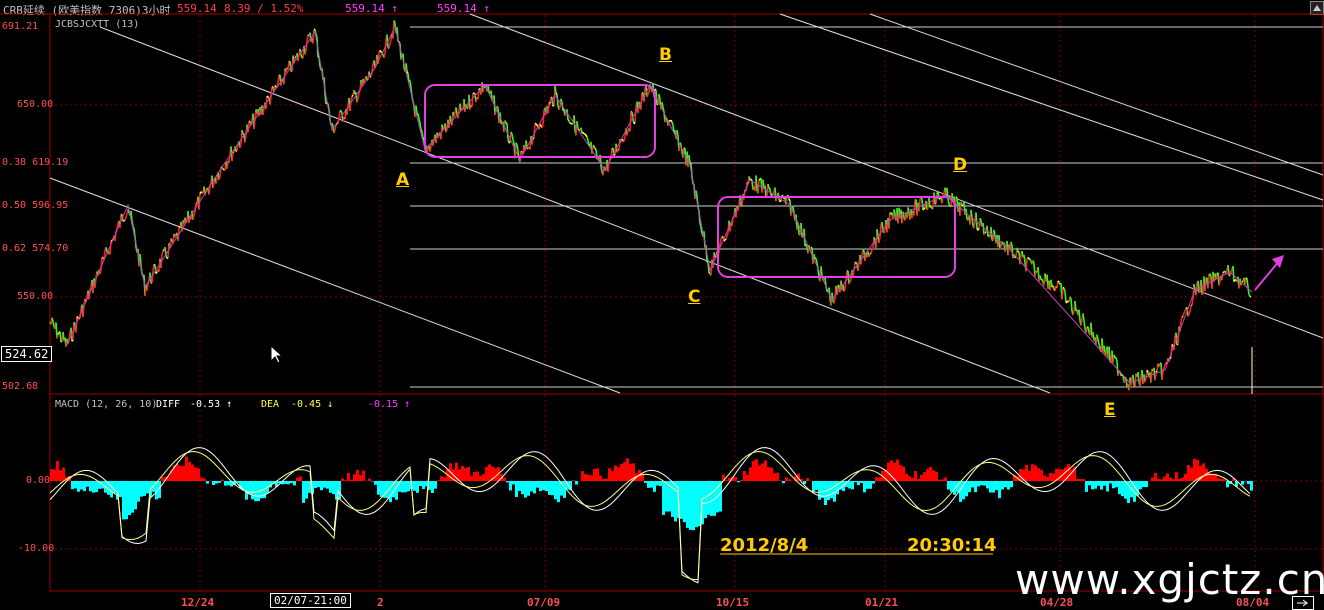 This screenshot has height=610, width=1324. What do you see at coordinates (1303, 603) in the screenshot?
I see `scroll-right-button` at bounding box center [1303, 603].